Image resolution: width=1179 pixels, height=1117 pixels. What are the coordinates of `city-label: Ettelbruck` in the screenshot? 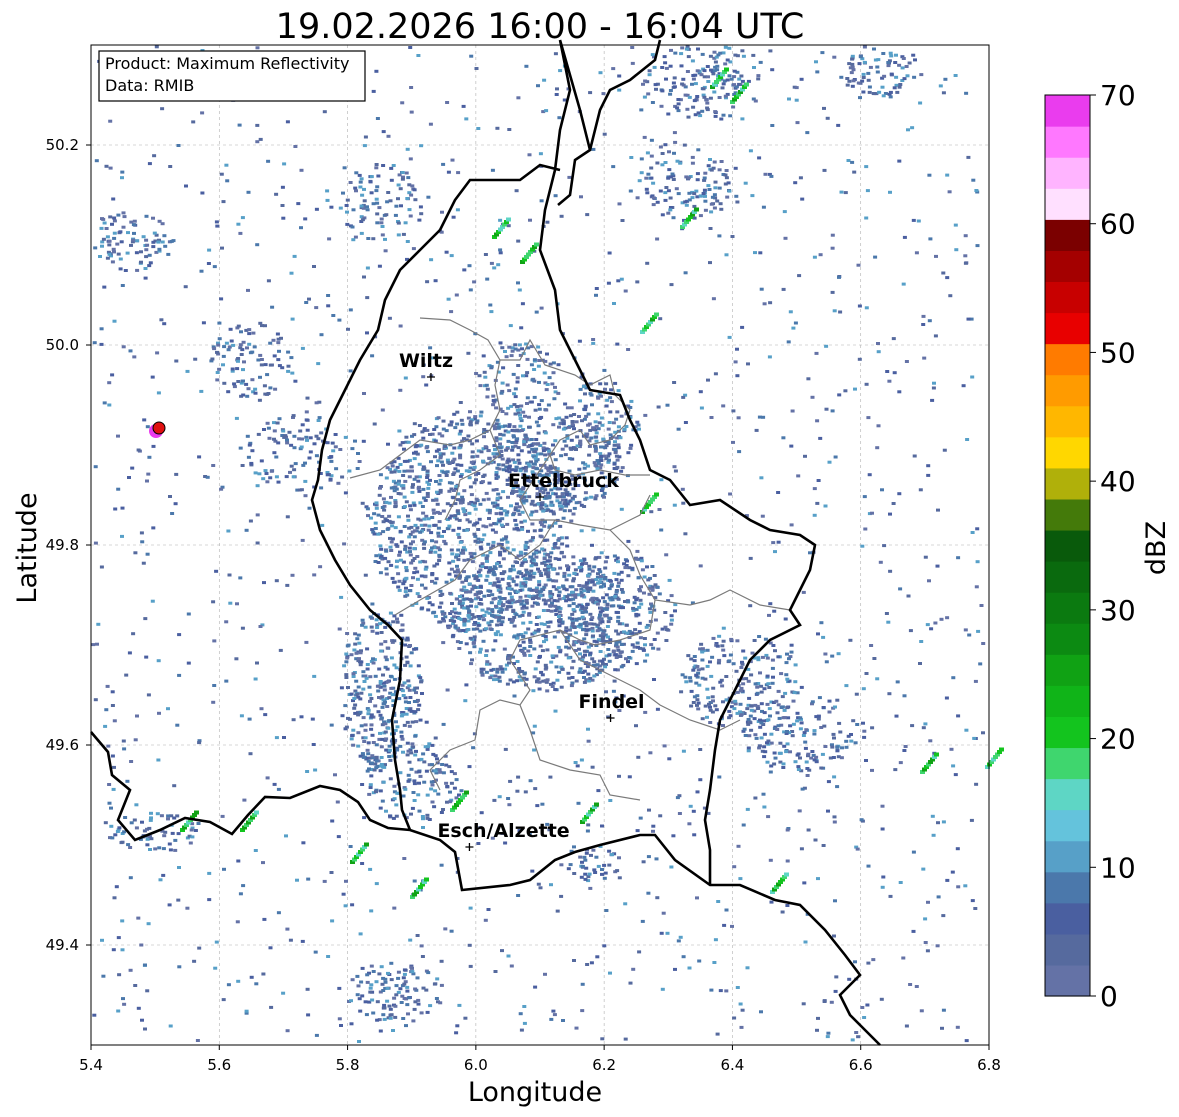 It's located at (563, 481).